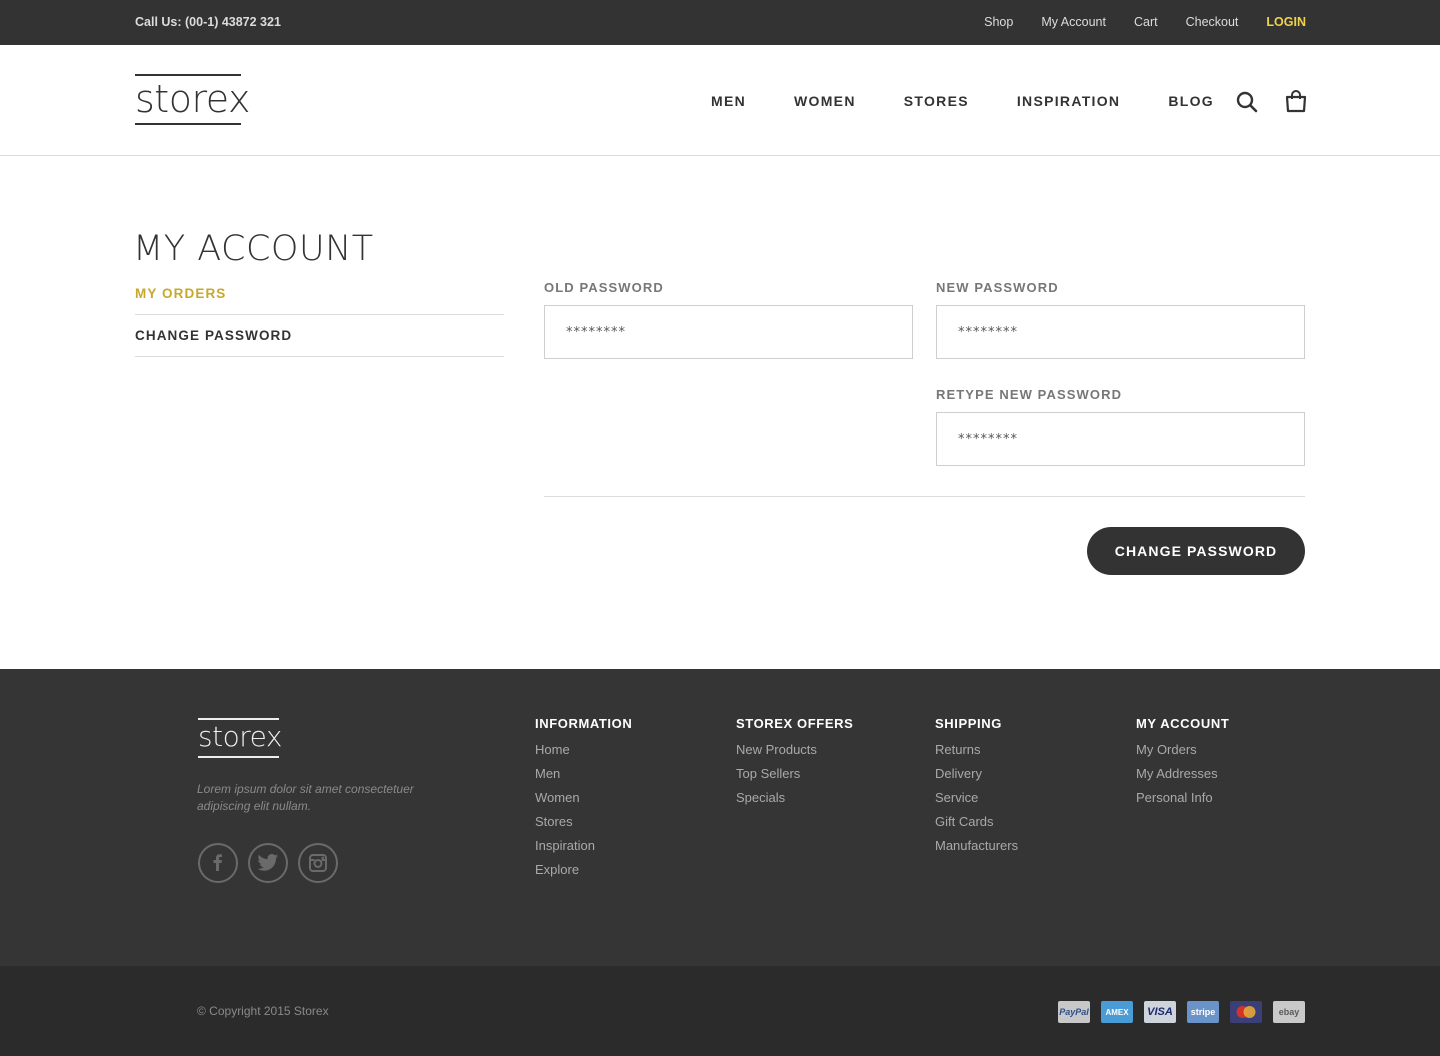 This screenshot has height=1056, width=1440. What do you see at coordinates (976, 822) in the screenshot?
I see `footer-link-gift-cards: Gift Cards` at bounding box center [976, 822].